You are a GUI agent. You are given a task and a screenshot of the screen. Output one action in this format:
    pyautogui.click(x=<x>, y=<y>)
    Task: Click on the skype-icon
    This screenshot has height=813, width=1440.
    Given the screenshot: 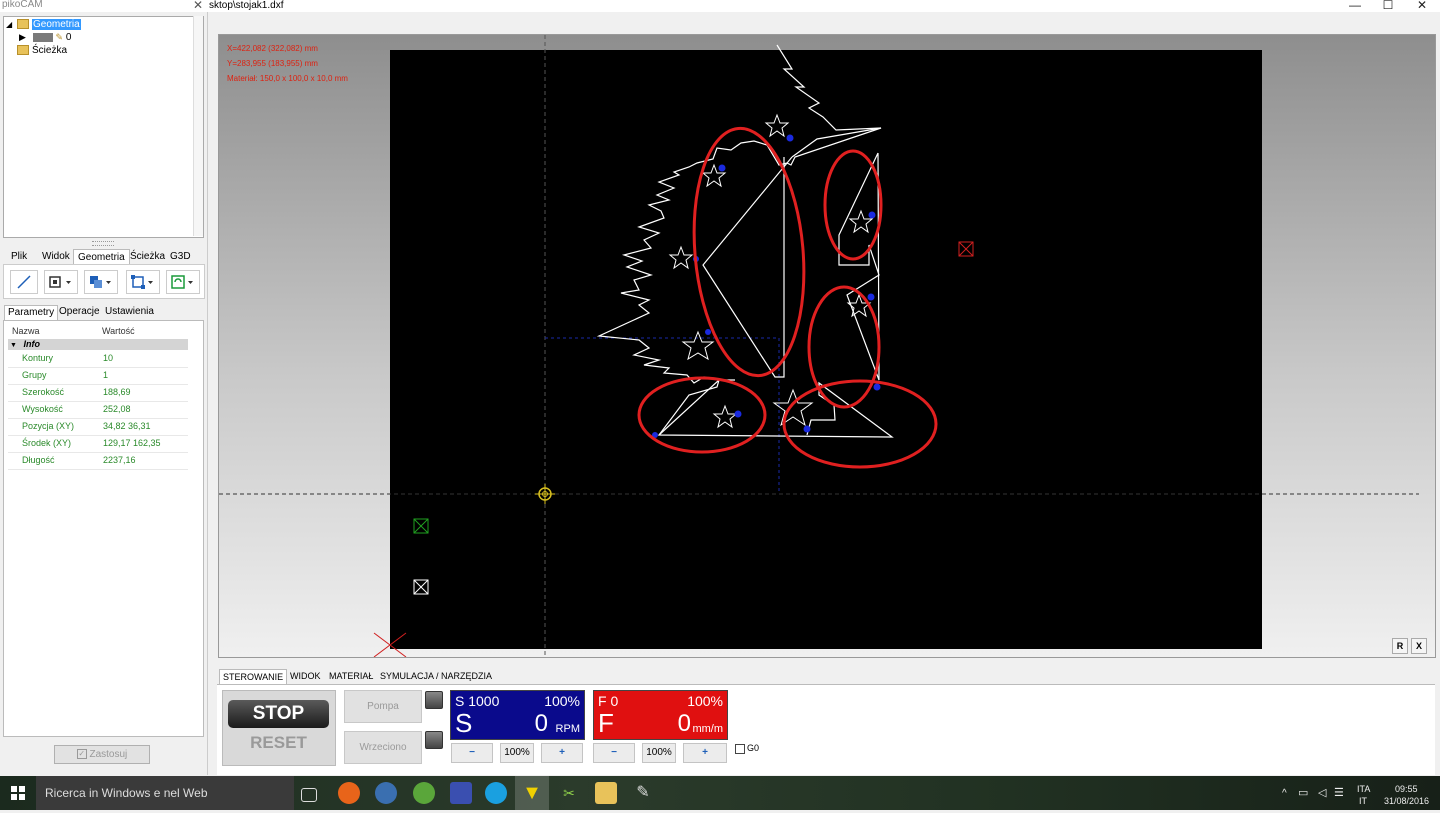 What is the action you would take?
    pyautogui.click(x=496, y=793)
    